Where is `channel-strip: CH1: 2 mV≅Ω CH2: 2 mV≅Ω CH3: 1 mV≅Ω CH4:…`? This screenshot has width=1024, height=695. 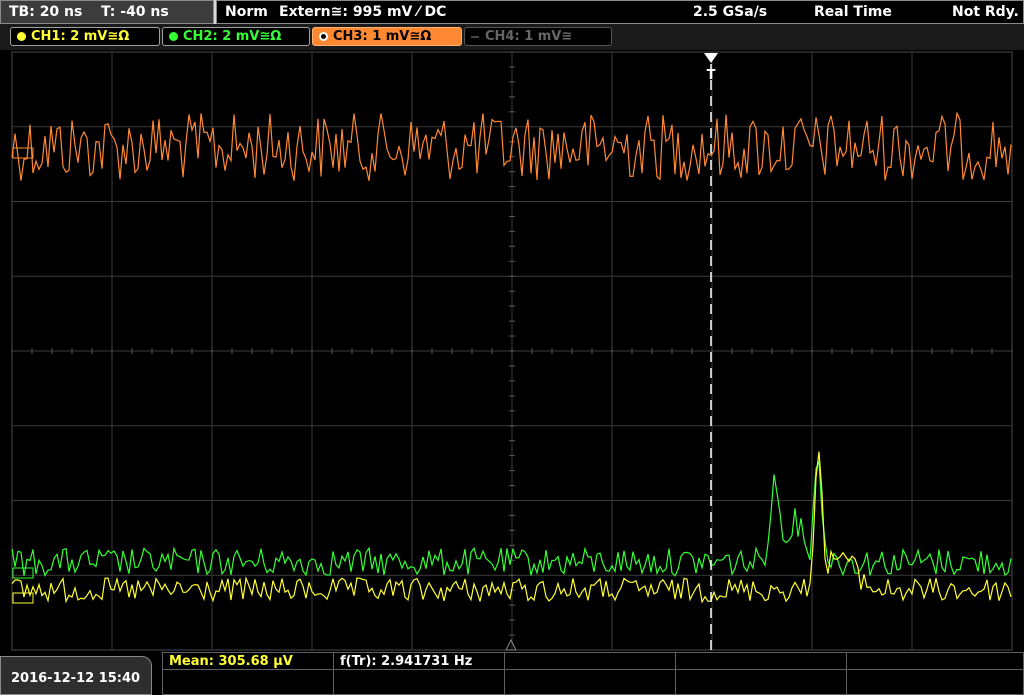
channel-strip: CH1: 2 mV≅Ω CH2: 2 mV≅Ω CH3: 1 mV≅Ω CH4:… is located at coordinates (512, 37).